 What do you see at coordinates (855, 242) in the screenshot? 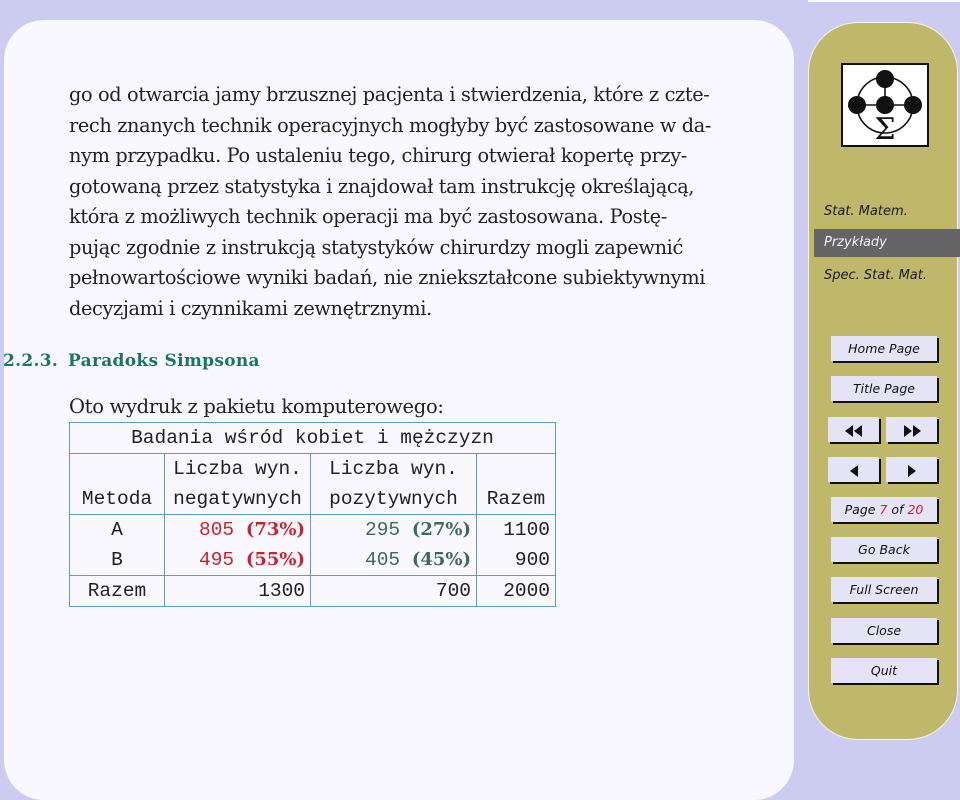
I see `nav-item-label: Przykłady` at bounding box center [855, 242].